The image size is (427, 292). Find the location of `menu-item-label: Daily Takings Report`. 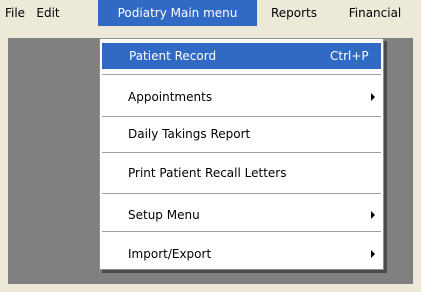

menu-item-label: Daily Takings Report is located at coordinates (189, 134).